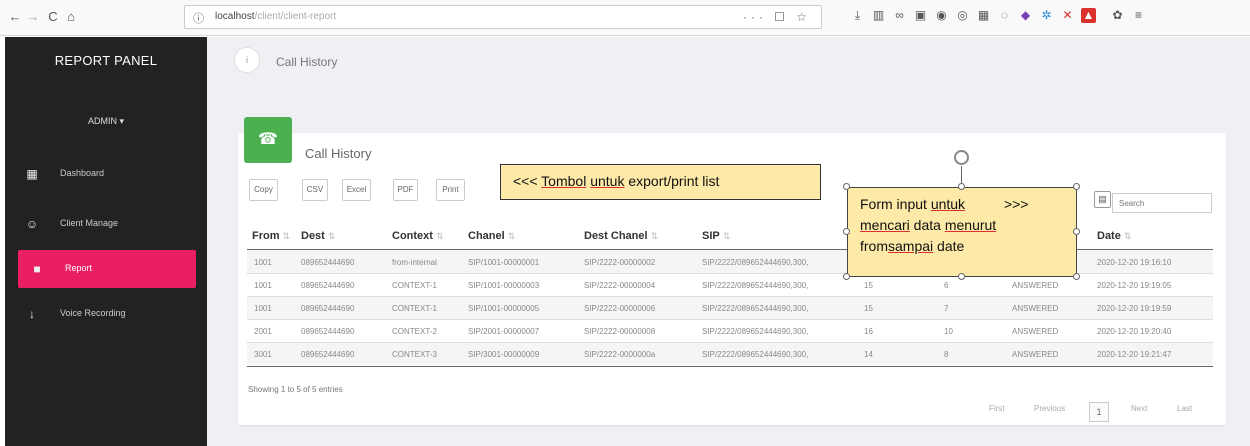  I want to click on microphone-icon: ↓, so click(32, 314).